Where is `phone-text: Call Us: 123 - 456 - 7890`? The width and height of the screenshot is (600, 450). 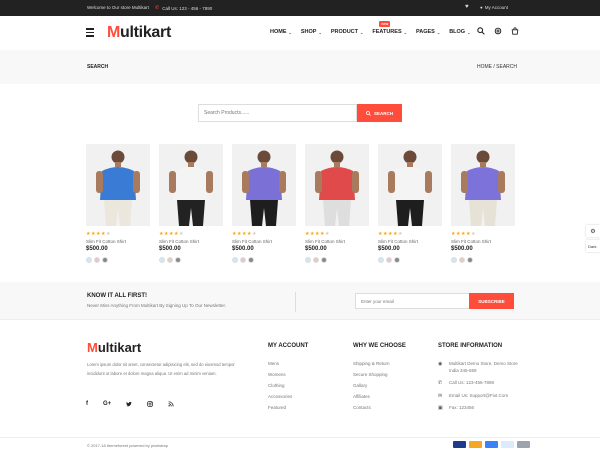
phone-text: Call Us: 123 - 456 - 7890 is located at coordinates (187, 8).